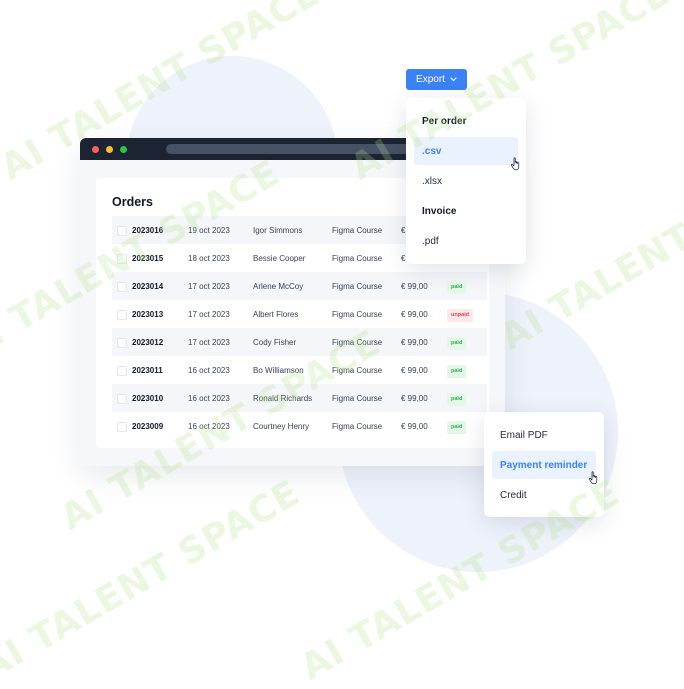 The image size is (684, 689). I want to click on menu-header-per-order: Per order, so click(444, 121).